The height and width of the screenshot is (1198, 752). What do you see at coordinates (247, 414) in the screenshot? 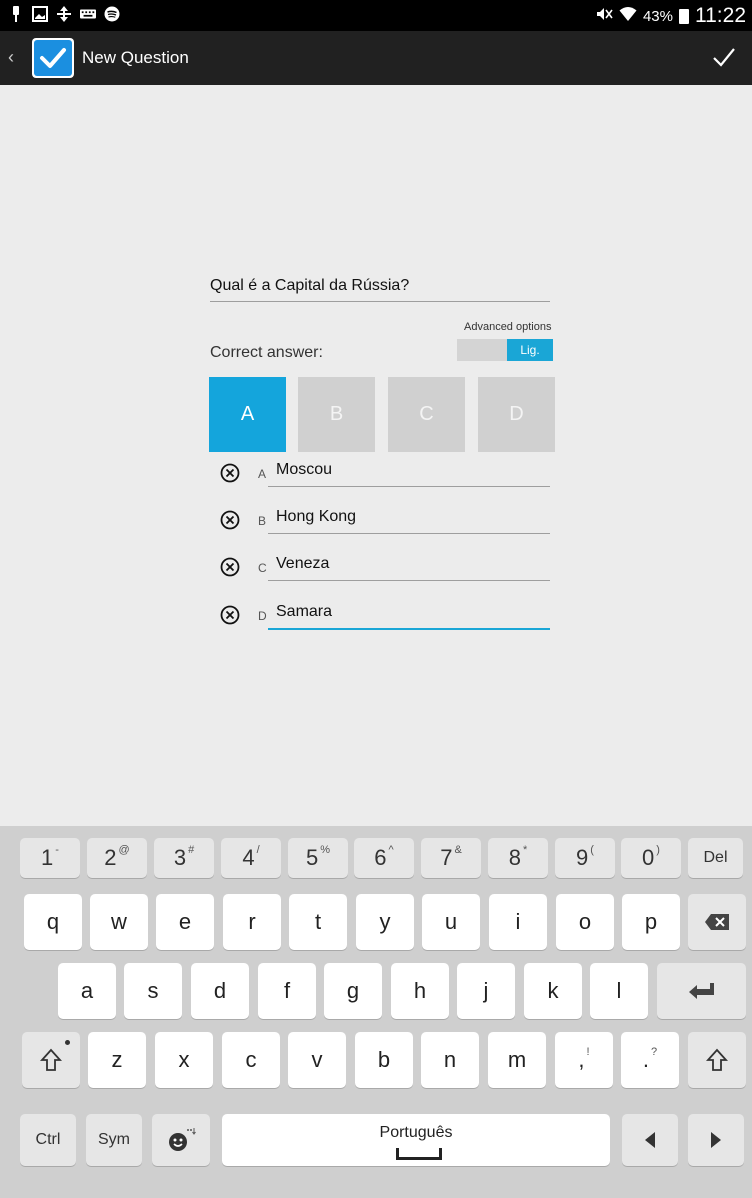
I see `answer-button-a: A` at bounding box center [247, 414].